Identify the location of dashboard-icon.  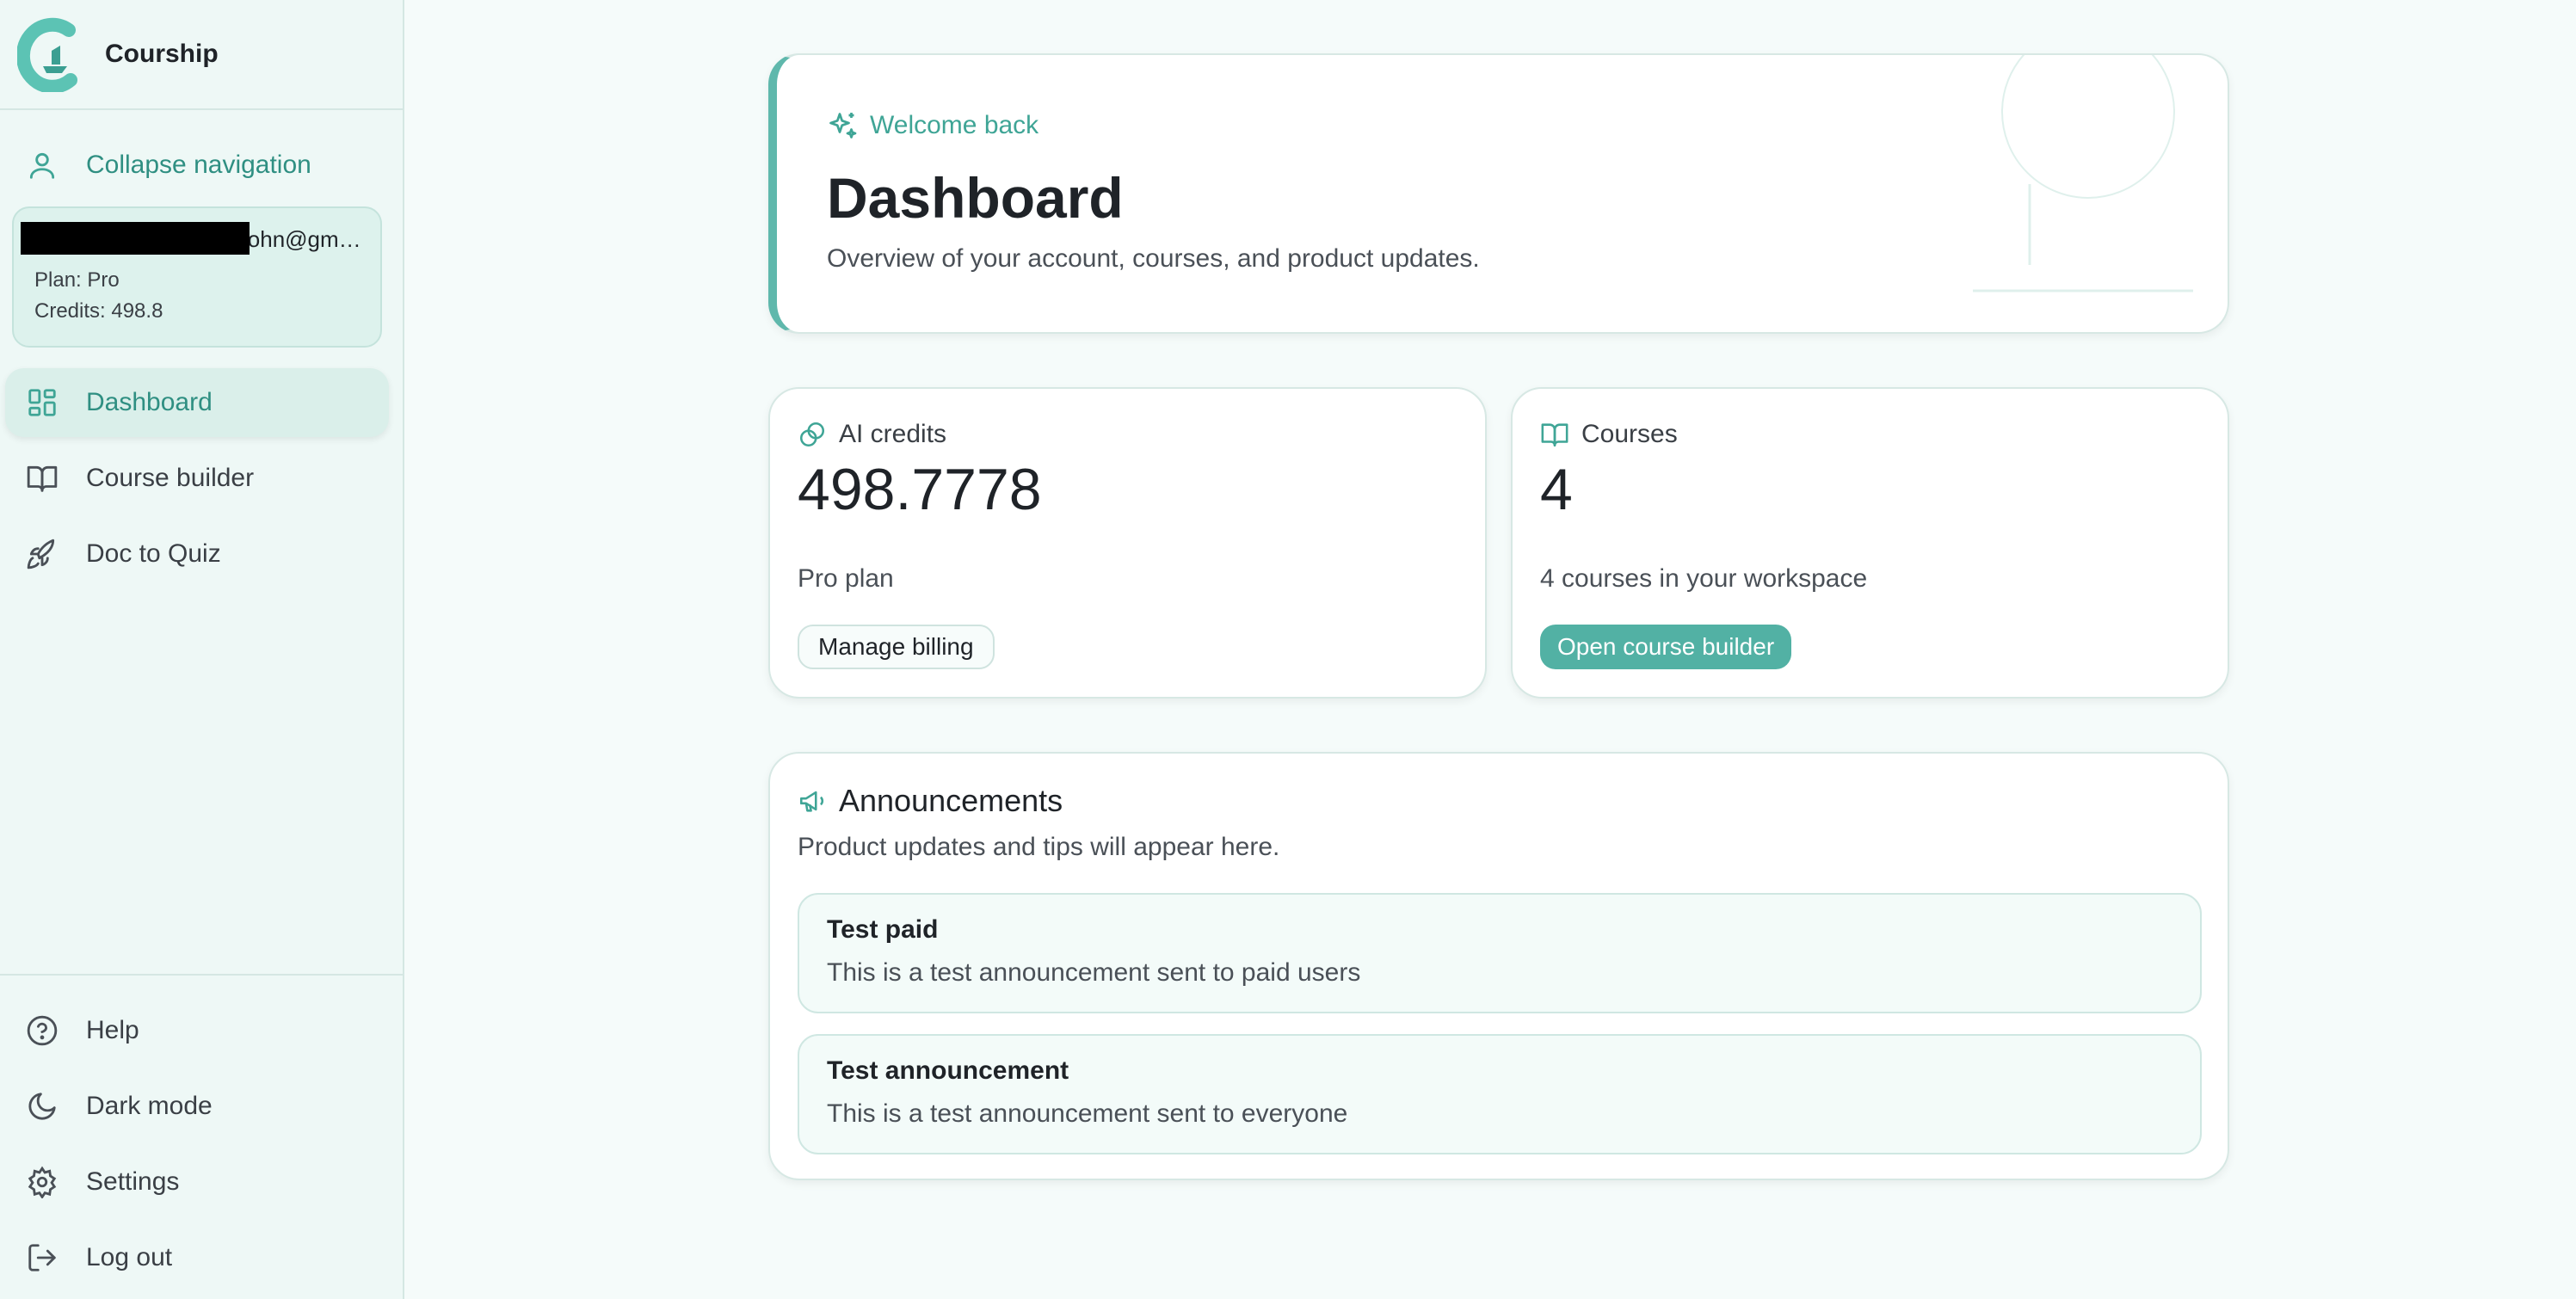
(49, 402).